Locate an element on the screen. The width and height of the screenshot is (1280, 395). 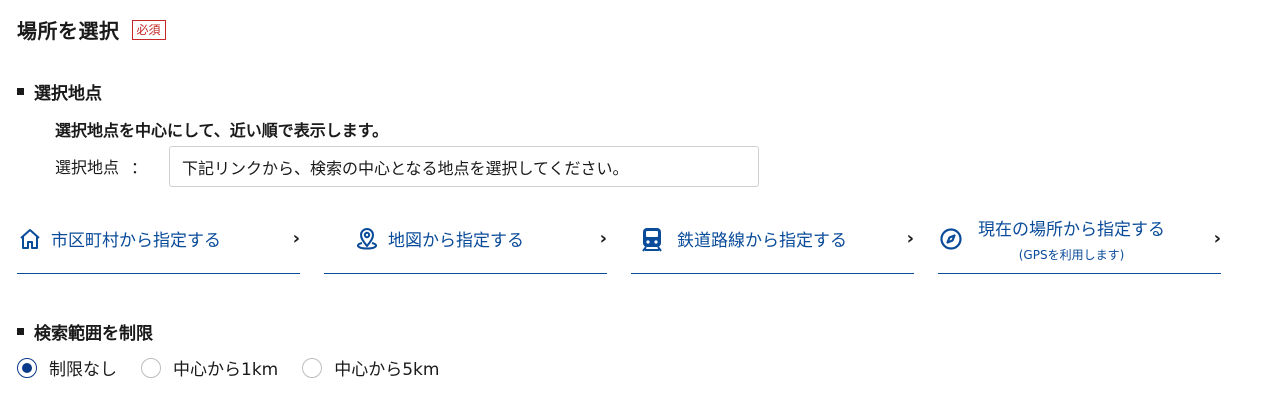
radio-no-limit: 制限なし is located at coordinates (67, 367).